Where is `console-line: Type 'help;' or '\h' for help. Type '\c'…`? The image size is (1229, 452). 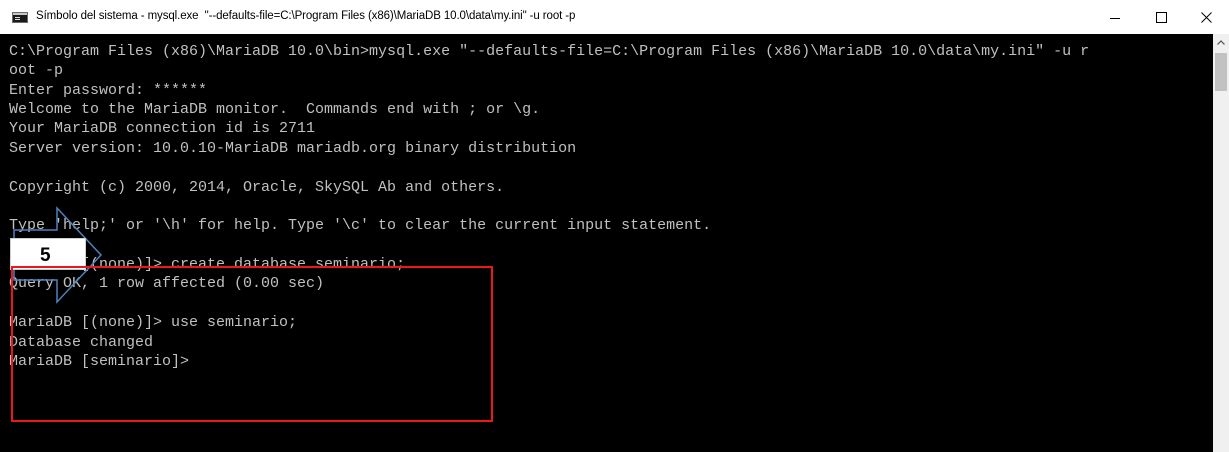
console-line: Type 'help;' or '\h' for help. Type '\c'… is located at coordinates (360, 225).